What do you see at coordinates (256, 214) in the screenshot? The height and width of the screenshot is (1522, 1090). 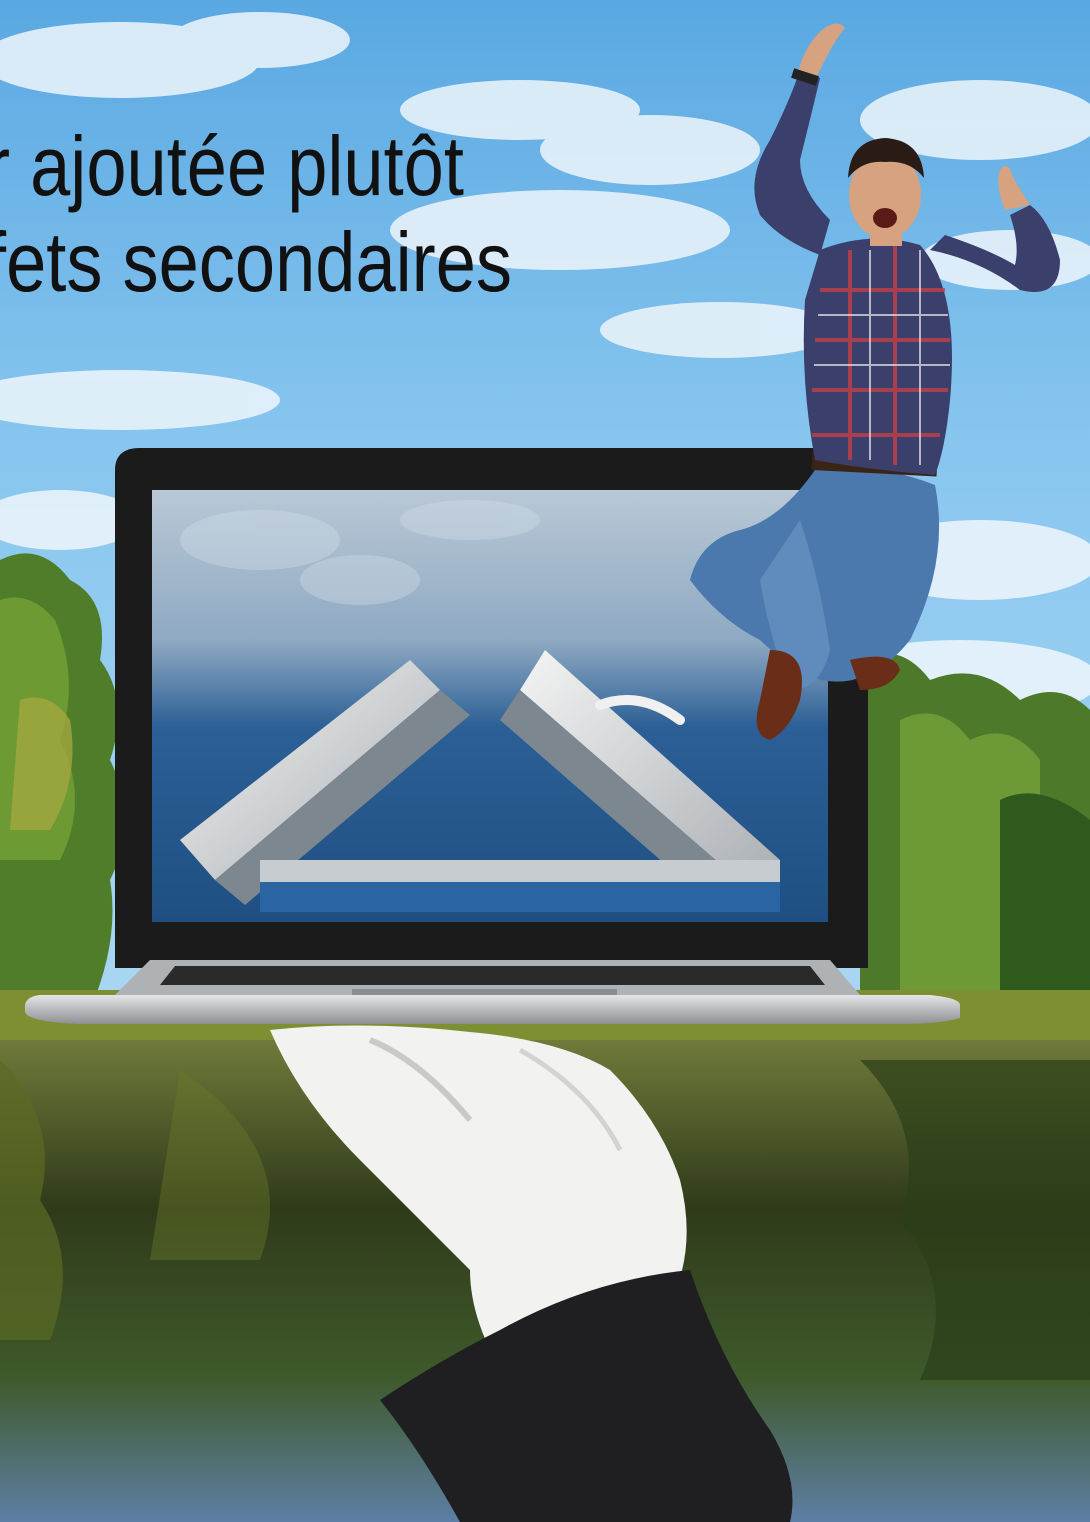 I see `headline: r ajoutée plutôt fets secondaires` at bounding box center [256, 214].